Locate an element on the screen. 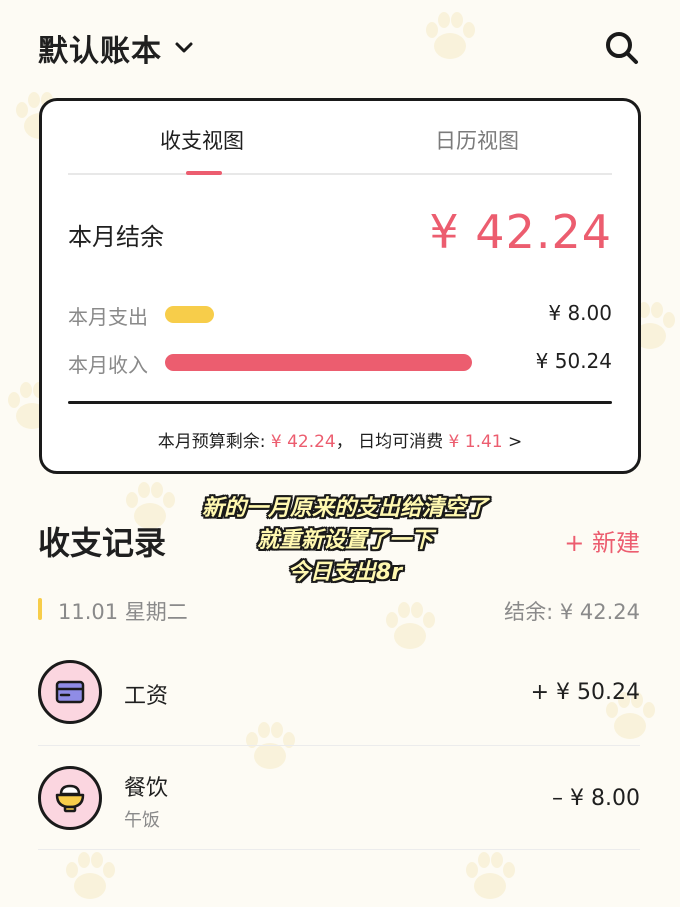 The image size is (680, 907). monthly-income-bar is located at coordinates (318, 362).